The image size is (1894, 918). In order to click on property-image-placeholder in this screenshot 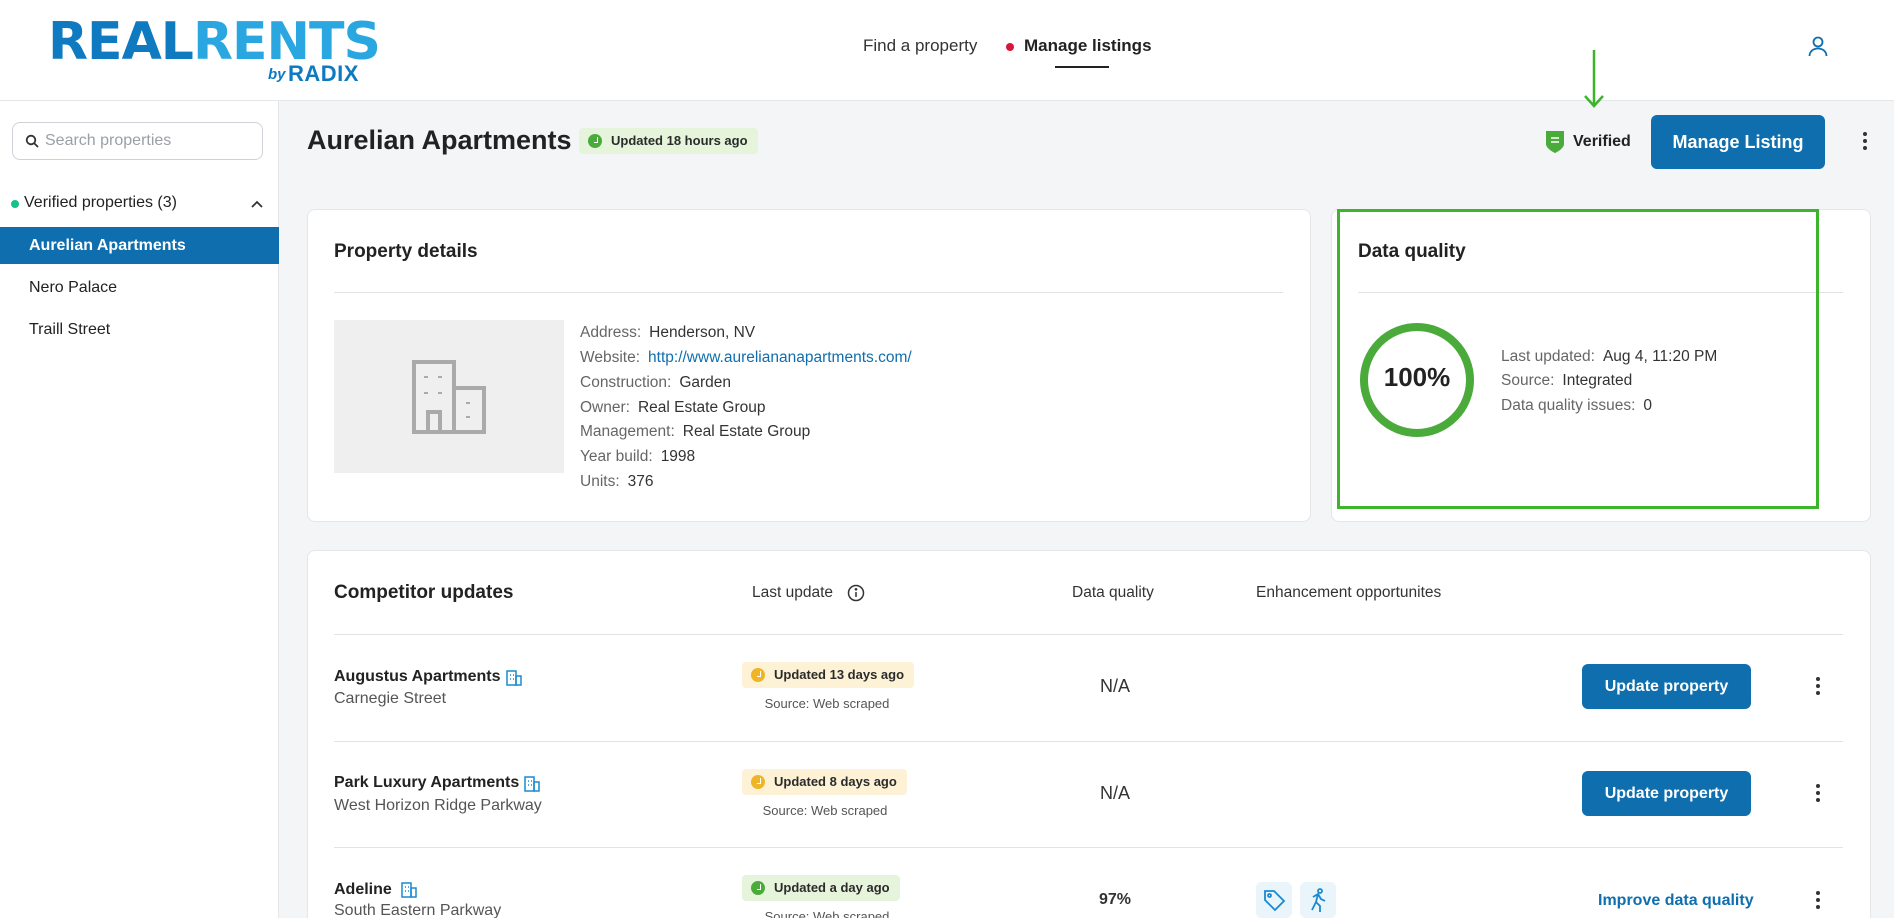, I will do `click(449, 396)`.